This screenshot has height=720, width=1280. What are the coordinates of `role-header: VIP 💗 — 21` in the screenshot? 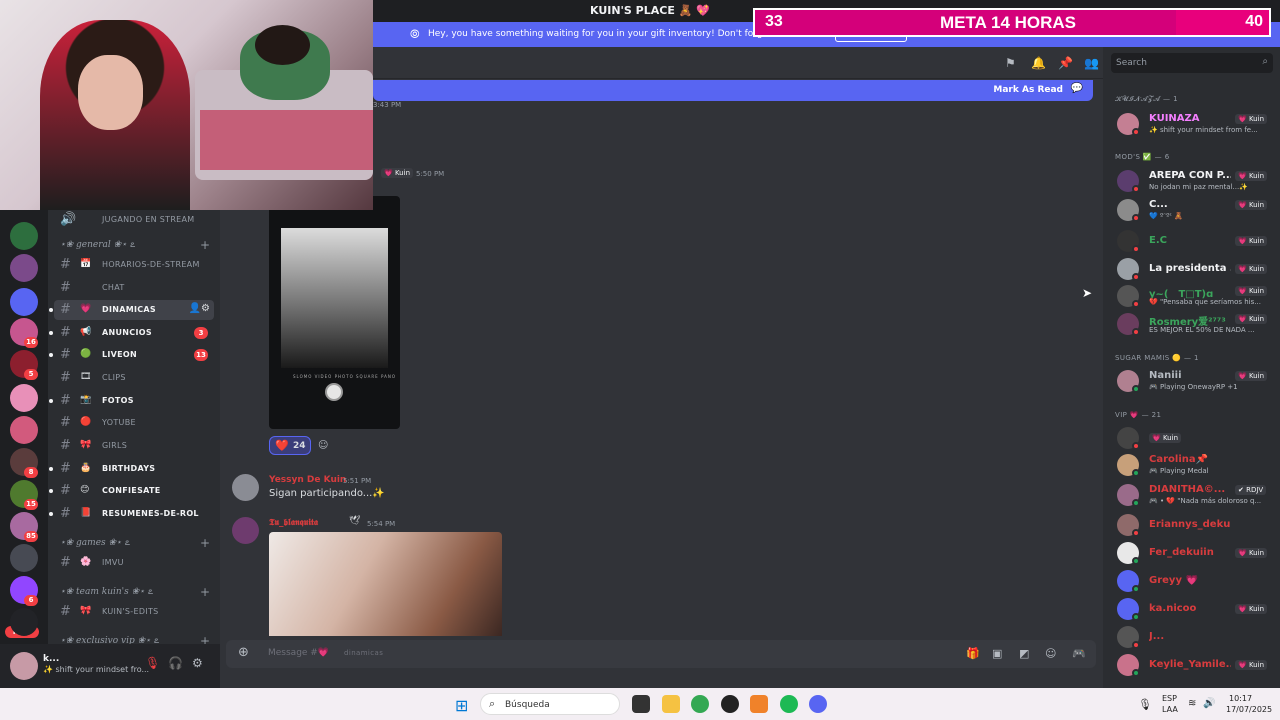 It's located at (1138, 415).